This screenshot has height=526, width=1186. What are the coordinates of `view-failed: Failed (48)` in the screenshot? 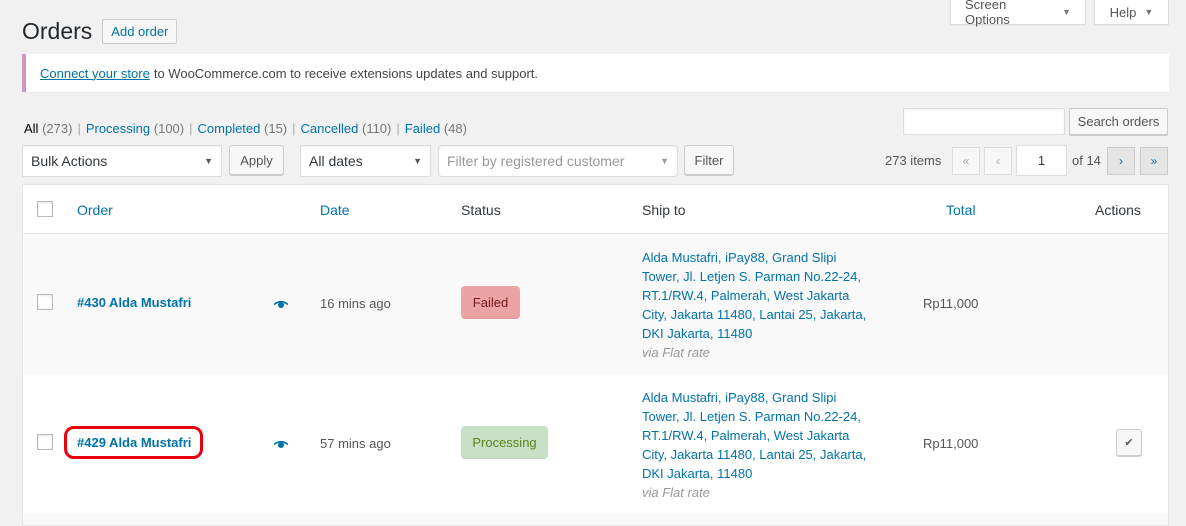 It's located at (436, 128).